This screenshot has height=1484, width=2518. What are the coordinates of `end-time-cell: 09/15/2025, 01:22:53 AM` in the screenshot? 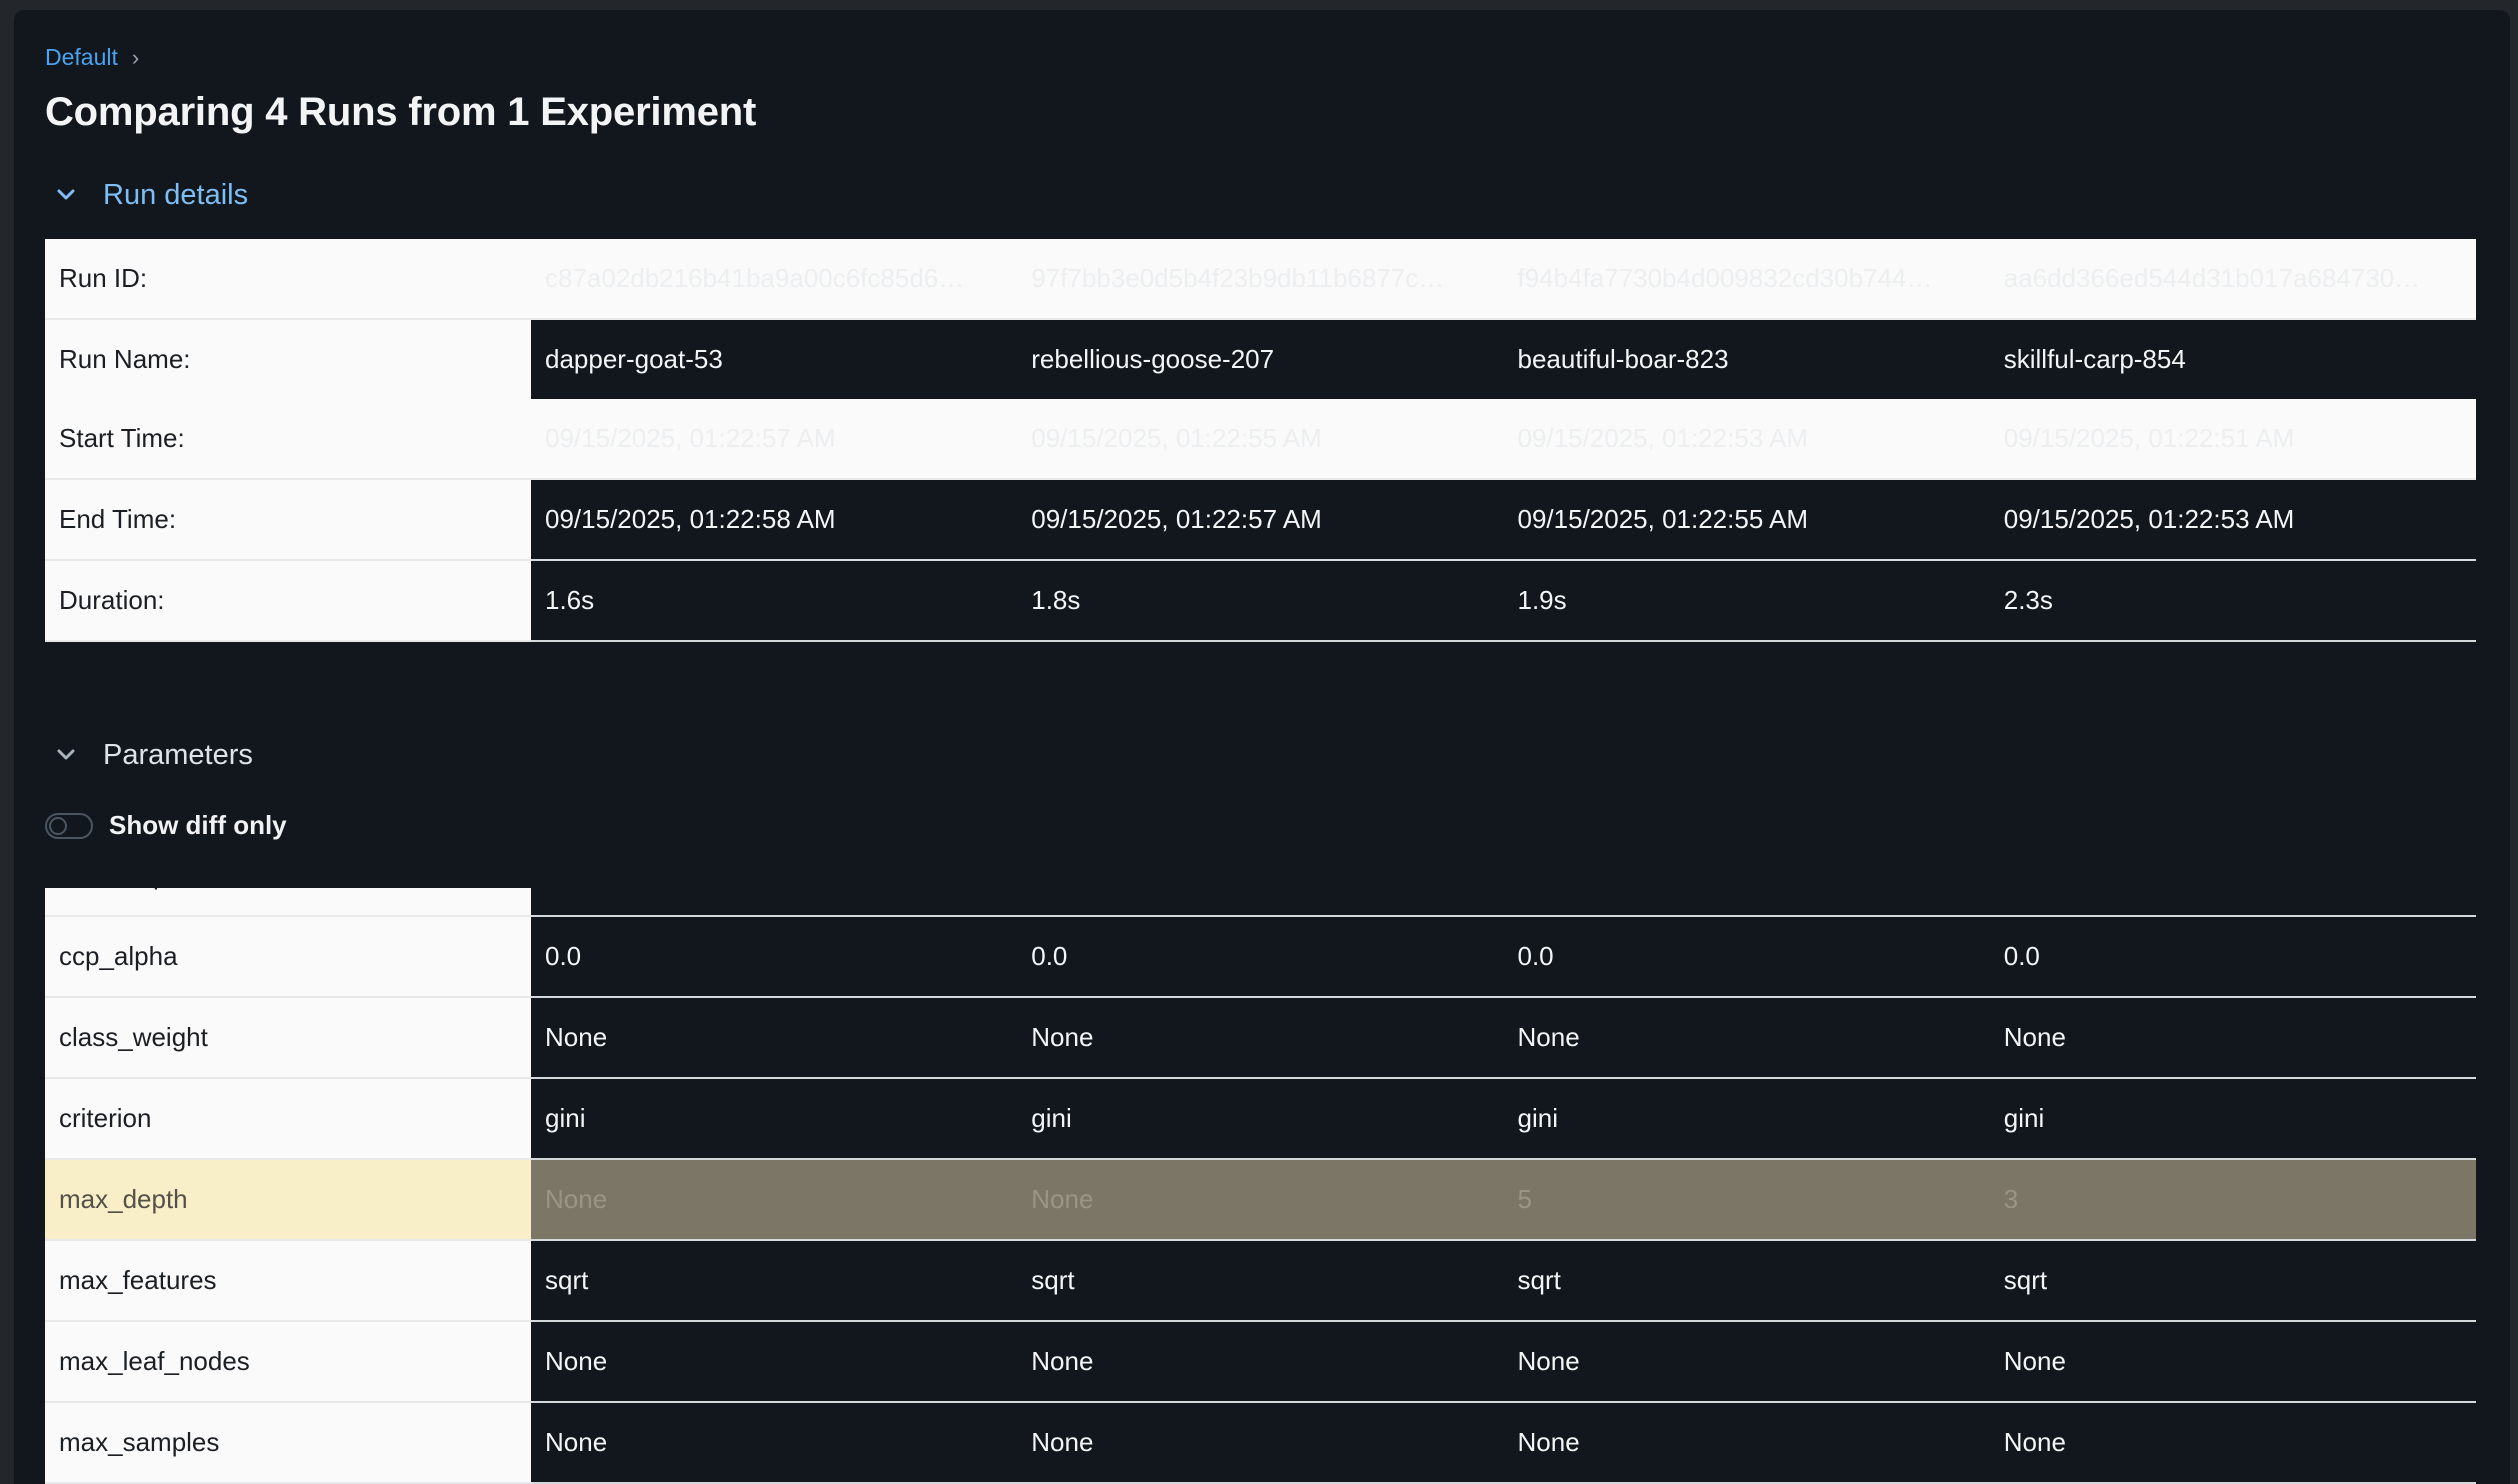 It's located at (2232, 520).